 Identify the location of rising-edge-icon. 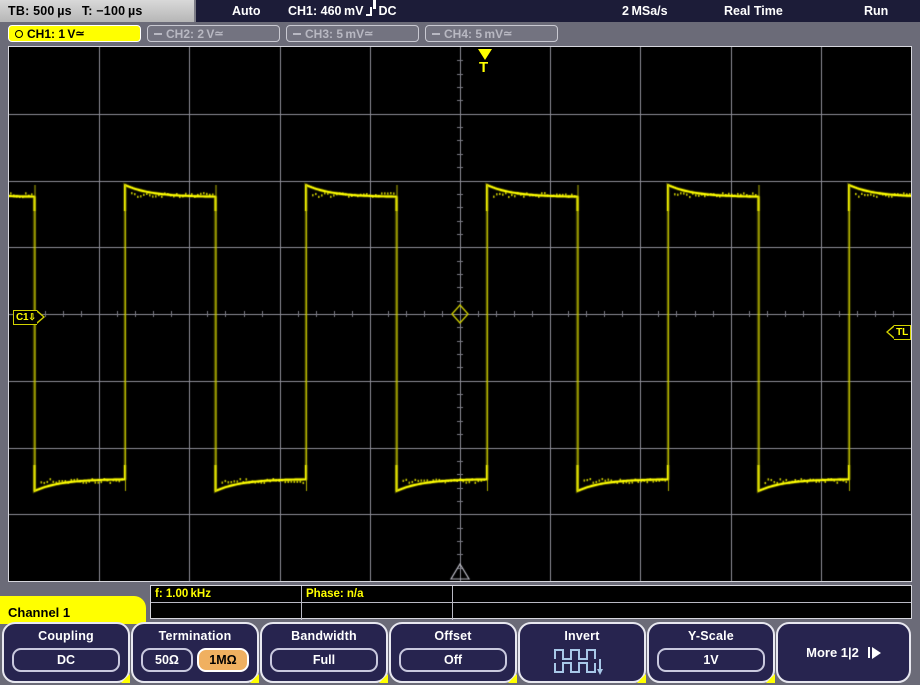
(371, 11).